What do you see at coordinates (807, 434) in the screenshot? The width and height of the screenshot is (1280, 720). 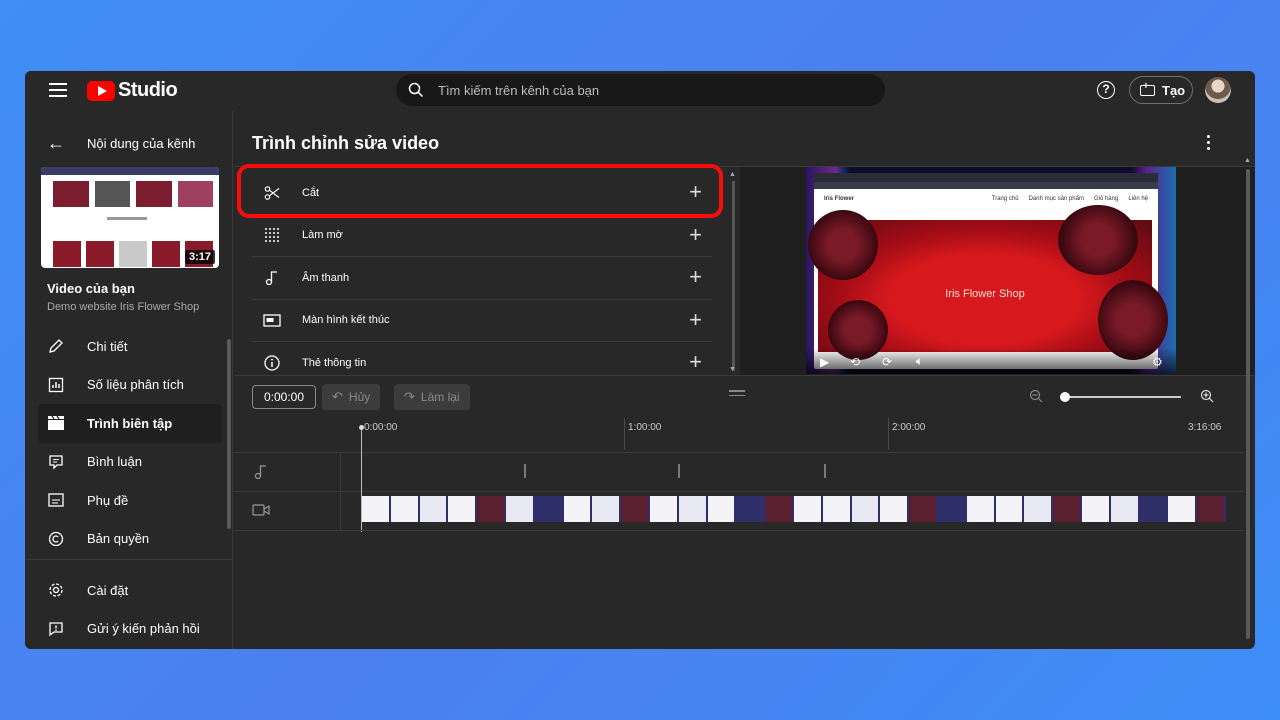 I see `timeline-ruler: 0:00:00 1:00:00 2:00:00 3:16:06` at bounding box center [807, 434].